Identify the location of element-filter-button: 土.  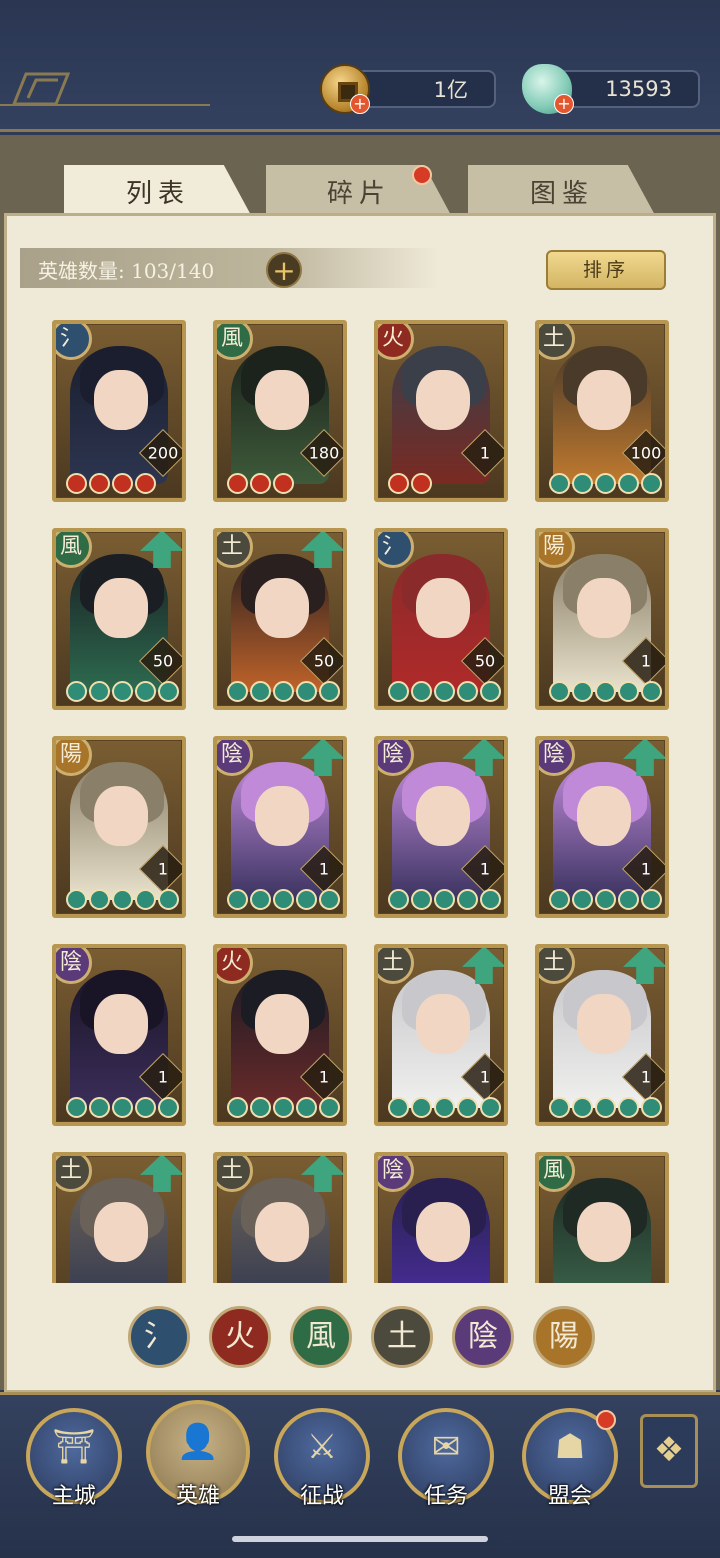
(402, 1337).